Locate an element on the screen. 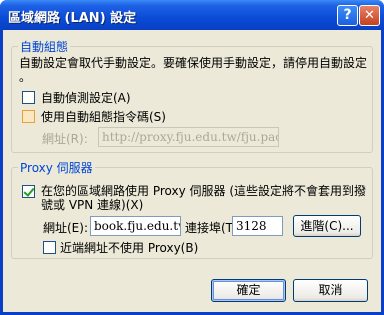 The height and width of the screenshot is (315, 384). help-button: ? is located at coordinates (347, 15).